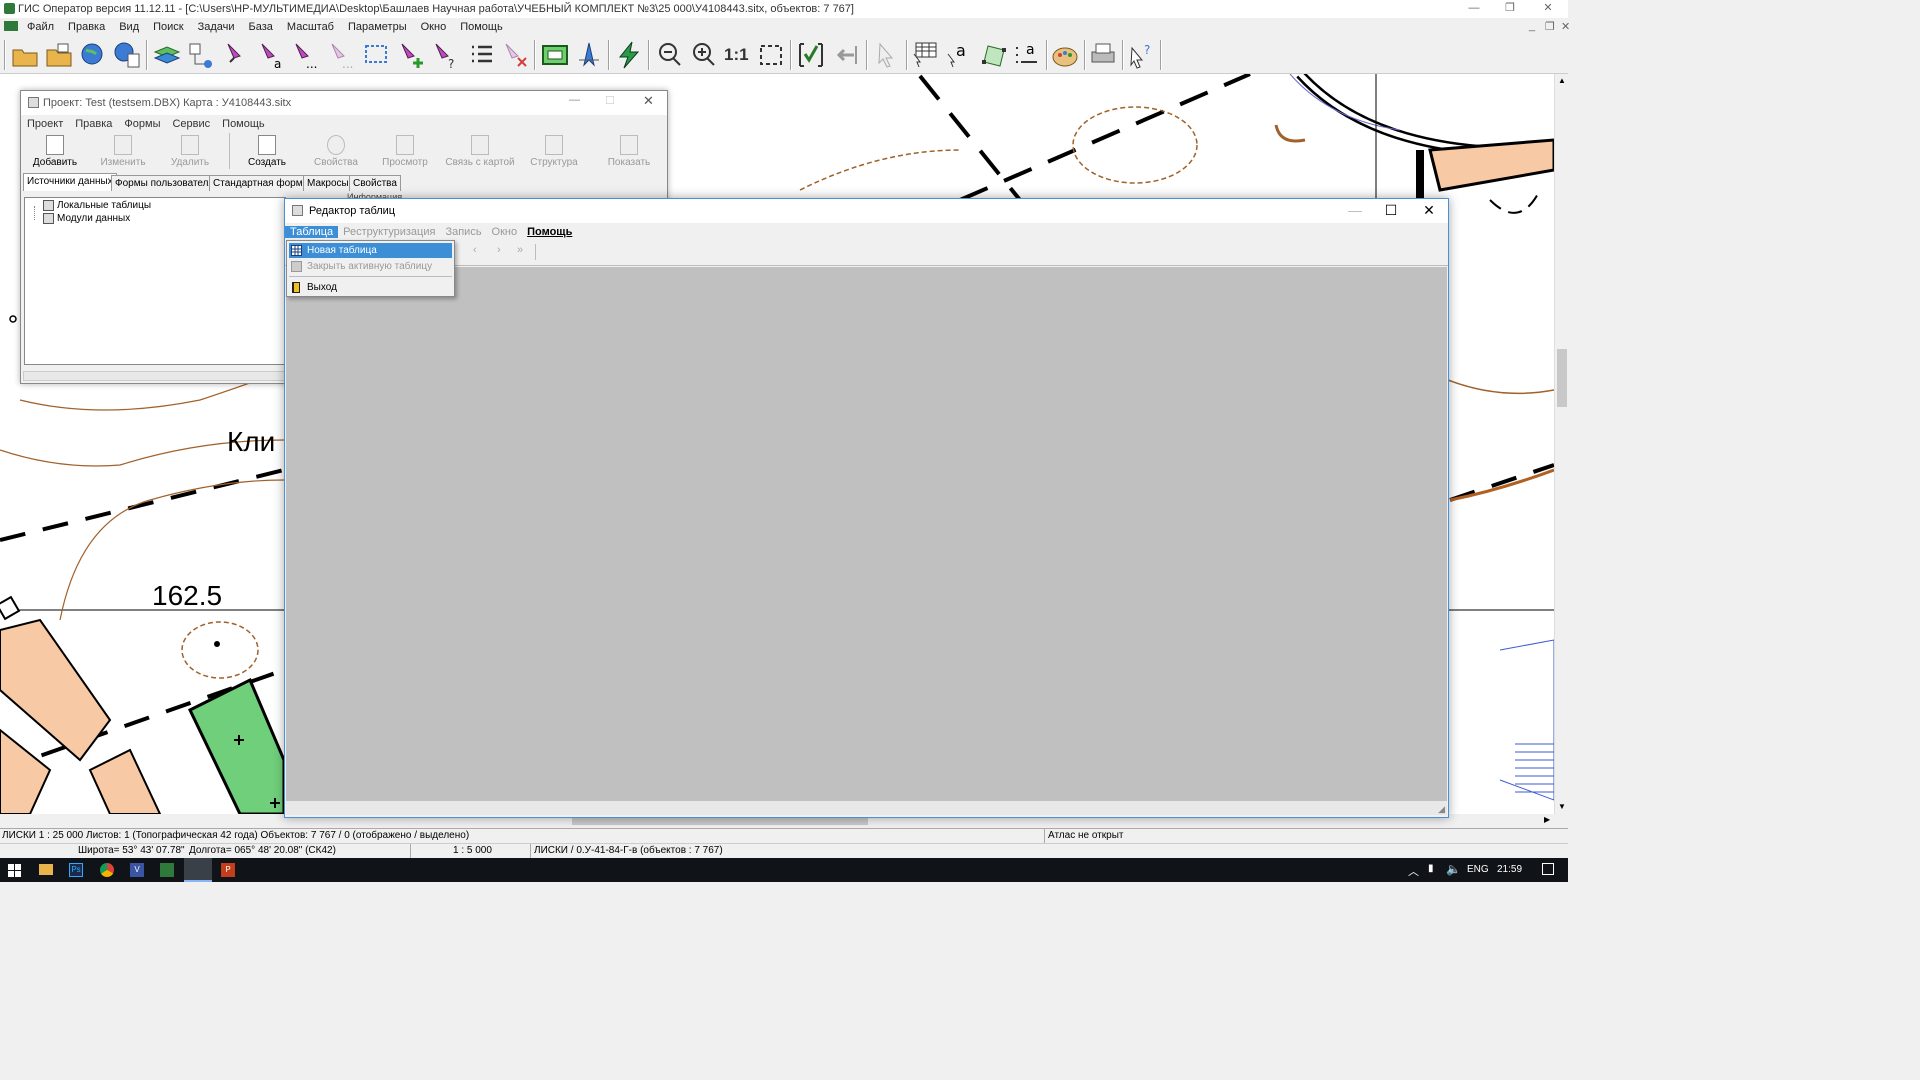  What do you see at coordinates (76, 870) in the screenshot?
I see `photoshop-icon: Ps` at bounding box center [76, 870].